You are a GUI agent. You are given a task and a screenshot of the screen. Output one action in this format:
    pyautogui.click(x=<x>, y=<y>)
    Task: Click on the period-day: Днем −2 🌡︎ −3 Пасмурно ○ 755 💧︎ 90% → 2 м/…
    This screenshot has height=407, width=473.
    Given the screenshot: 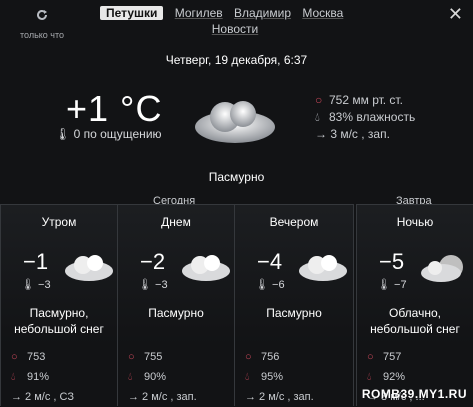 What is the action you would take?
    pyautogui.click(x=176, y=305)
    